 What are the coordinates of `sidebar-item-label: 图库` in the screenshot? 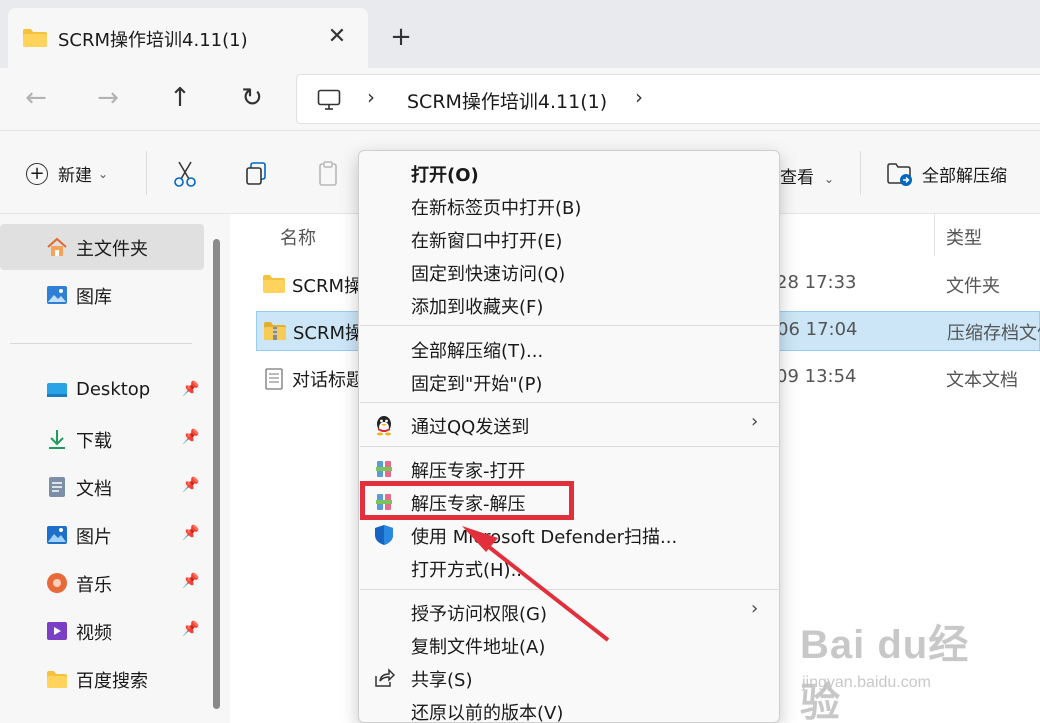 It's located at (94, 297).